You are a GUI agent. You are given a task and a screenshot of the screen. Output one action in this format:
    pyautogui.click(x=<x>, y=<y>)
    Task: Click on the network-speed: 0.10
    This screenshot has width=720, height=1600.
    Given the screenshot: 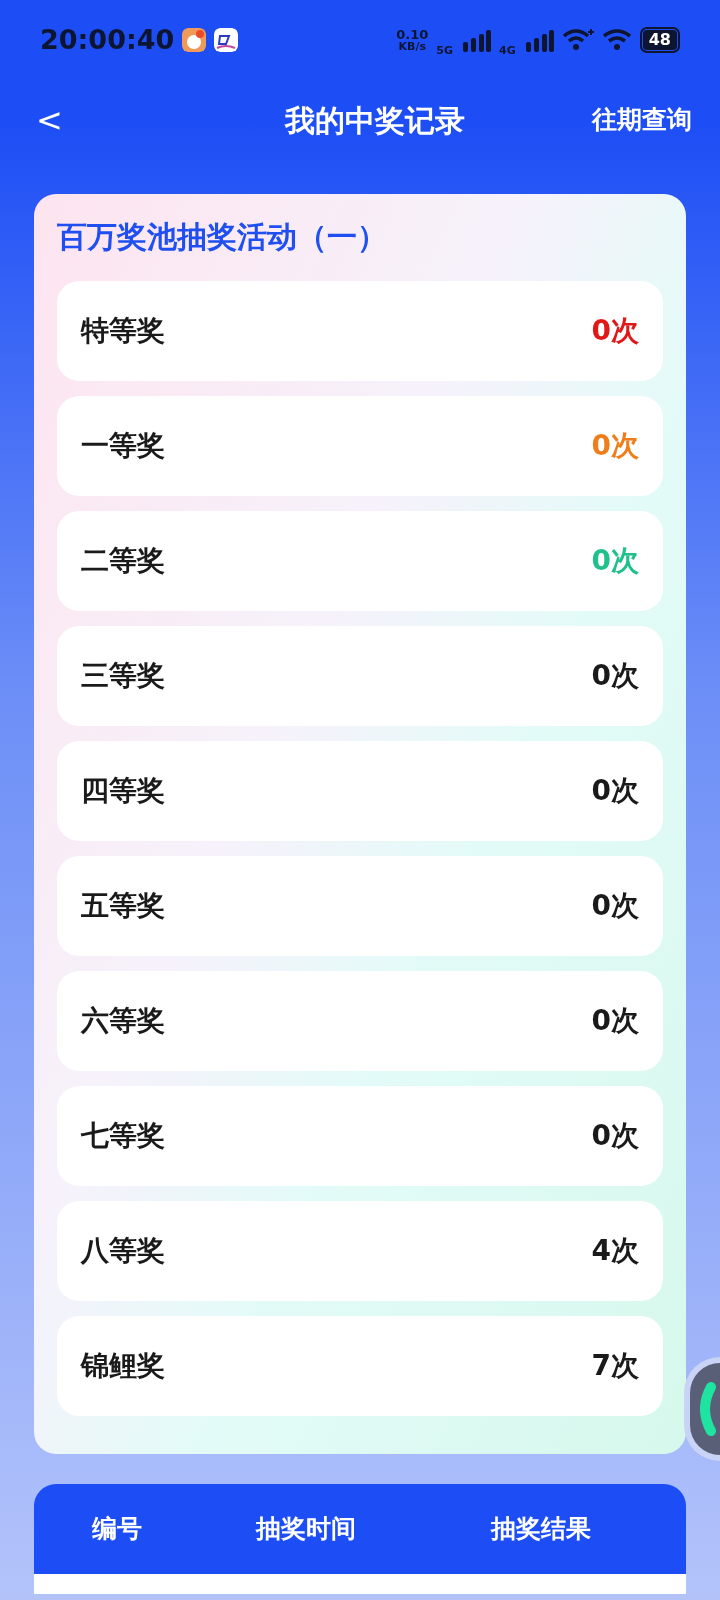 What is the action you would take?
    pyautogui.click(x=412, y=34)
    